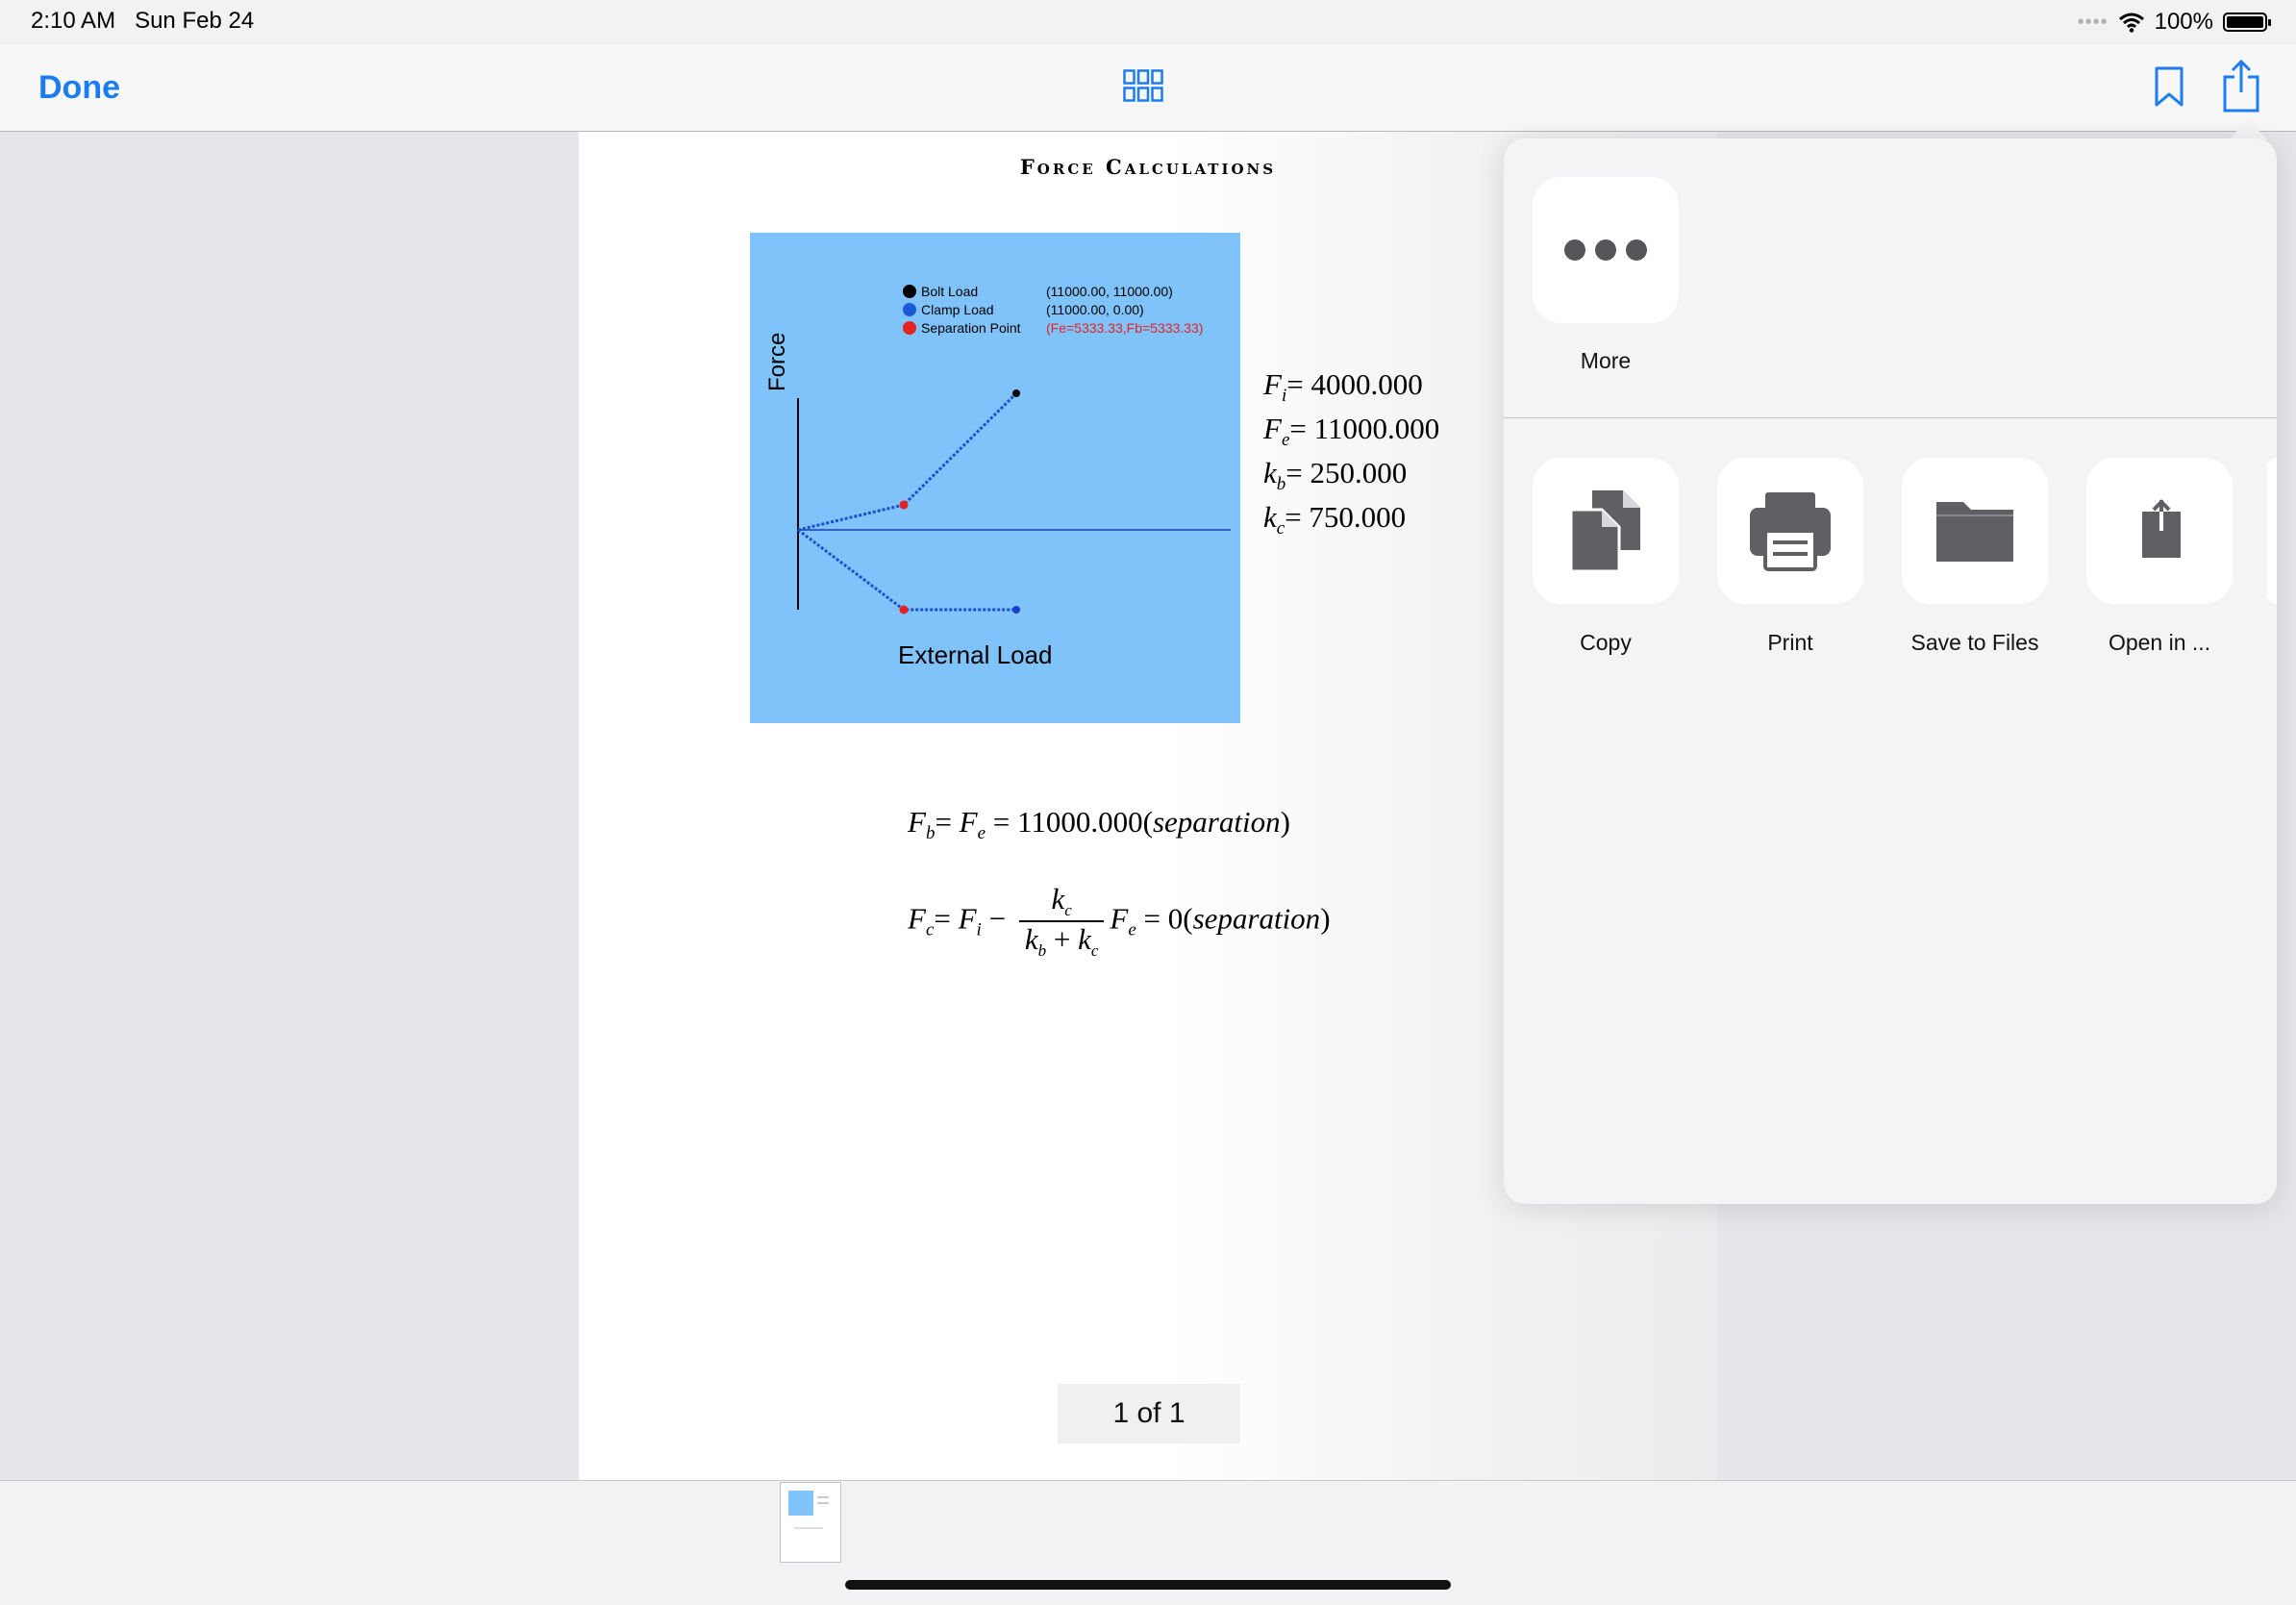  Describe the element at coordinates (2131, 23) in the screenshot. I see `wifi-icon` at that location.